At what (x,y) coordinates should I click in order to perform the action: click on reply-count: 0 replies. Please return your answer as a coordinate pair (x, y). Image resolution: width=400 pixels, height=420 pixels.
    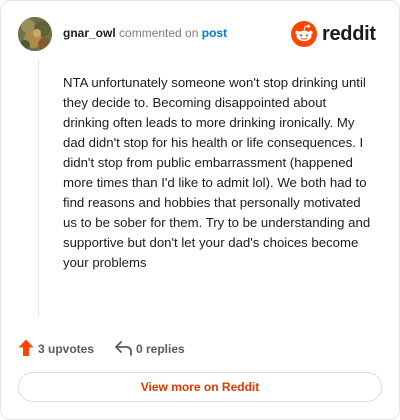
    Looking at the image, I should click on (160, 349).